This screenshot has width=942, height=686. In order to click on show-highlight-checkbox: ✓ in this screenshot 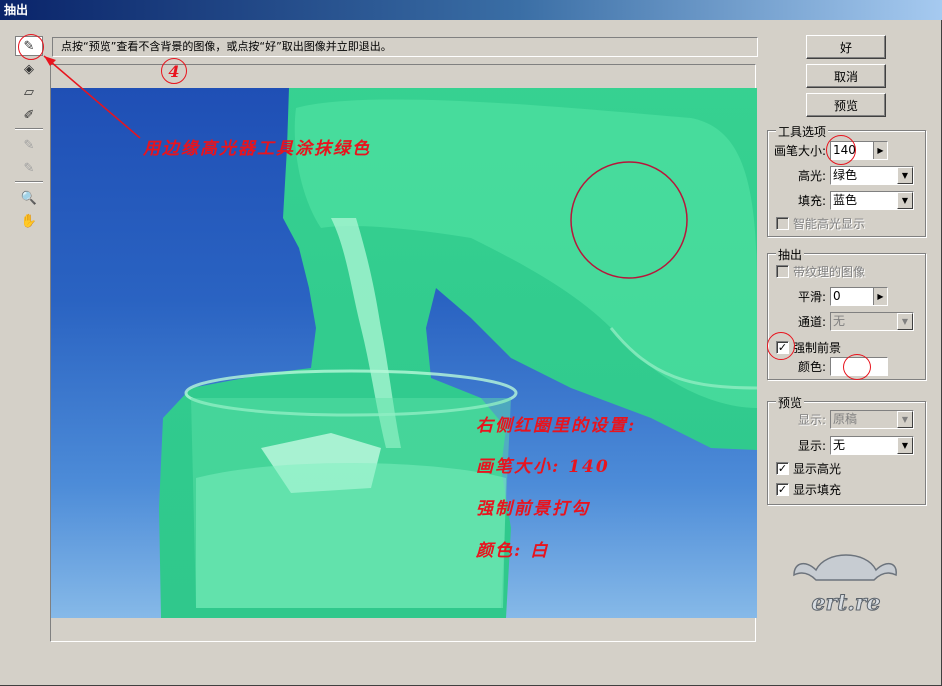, I will do `click(782, 468)`.